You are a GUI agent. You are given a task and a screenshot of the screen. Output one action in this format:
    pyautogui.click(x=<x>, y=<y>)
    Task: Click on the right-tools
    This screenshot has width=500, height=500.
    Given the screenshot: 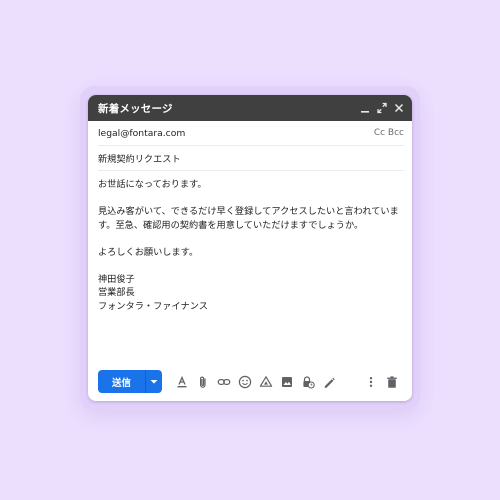 What is the action you would take?
    pyautogui.click(x=381, y=381)
    